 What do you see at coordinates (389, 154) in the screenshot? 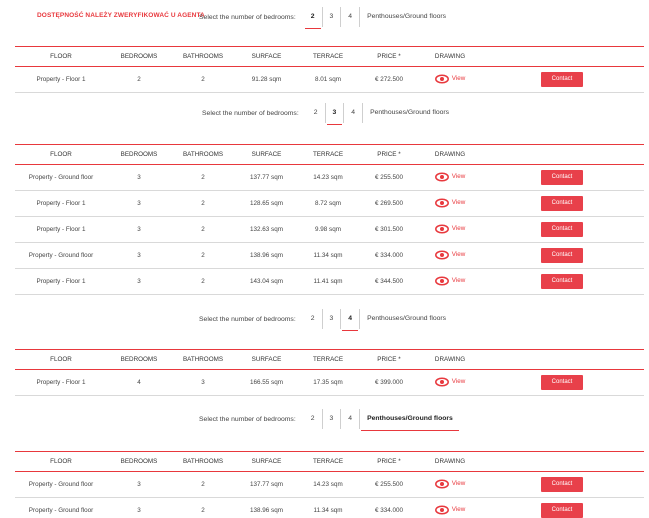
I see `column-header: PRICE *` at bounding box center [389, 154].